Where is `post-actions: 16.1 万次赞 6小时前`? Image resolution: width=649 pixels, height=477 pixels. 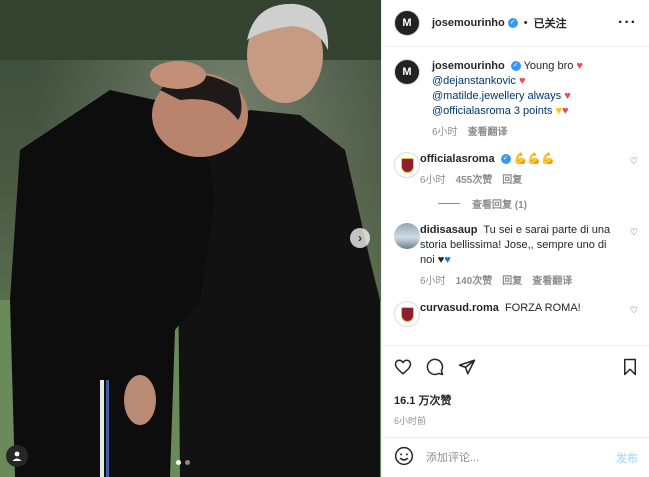 post-actions: 16.1 万次赞 6小时前 is located at coordinates (515, 386).